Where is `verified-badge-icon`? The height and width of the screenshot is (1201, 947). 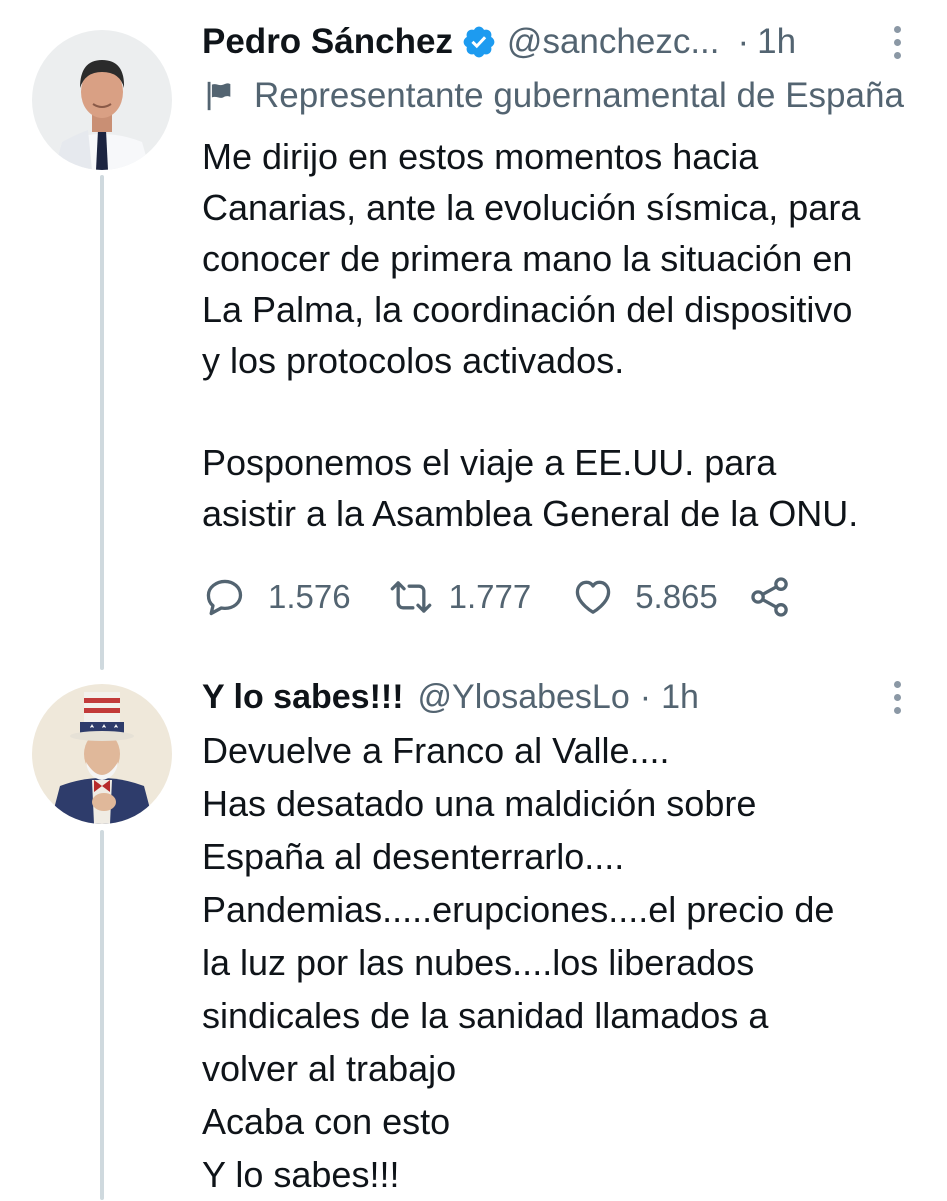
verified-badge-icon is located at coordinates (479, 42).